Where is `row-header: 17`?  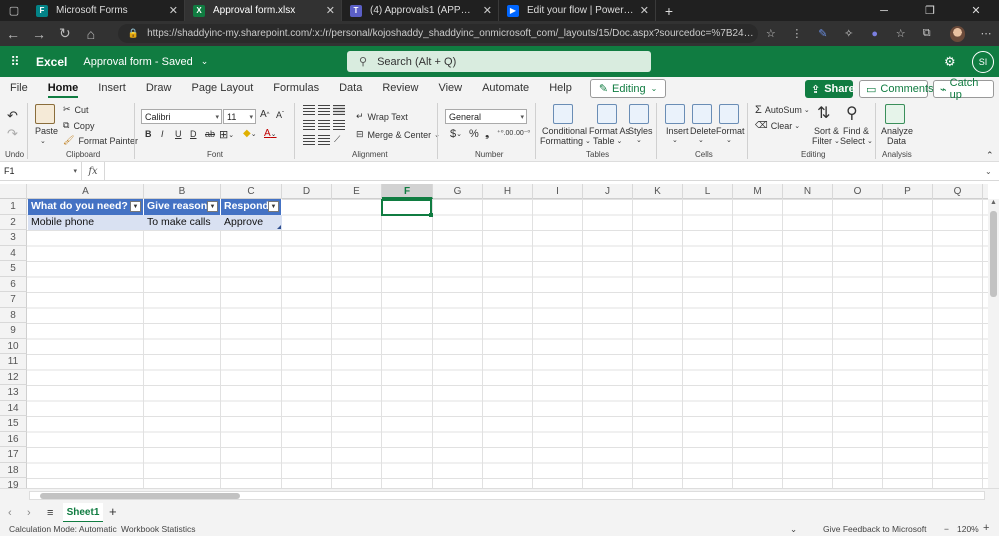
row-header: 17 is located at coordinates (13, 455).